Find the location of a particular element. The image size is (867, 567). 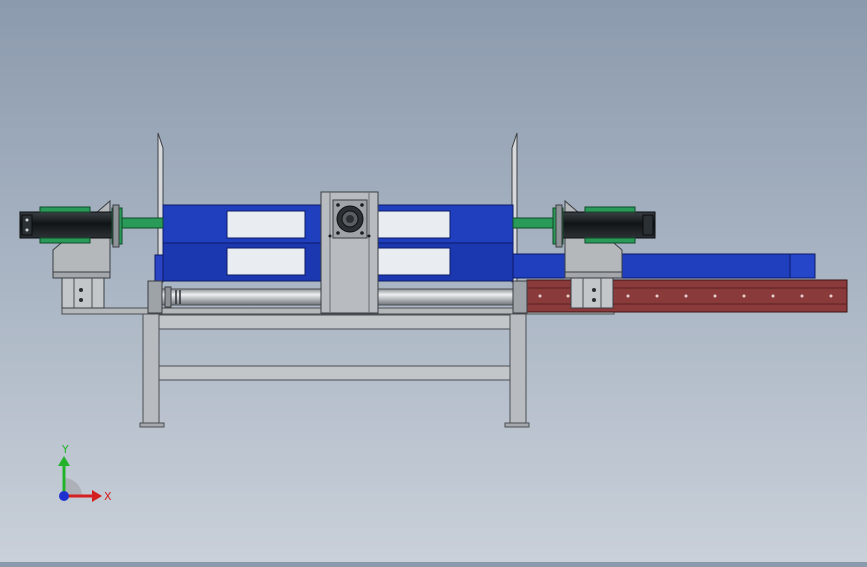

coordinate-triad: Y X is located at coordinates (87, 475).